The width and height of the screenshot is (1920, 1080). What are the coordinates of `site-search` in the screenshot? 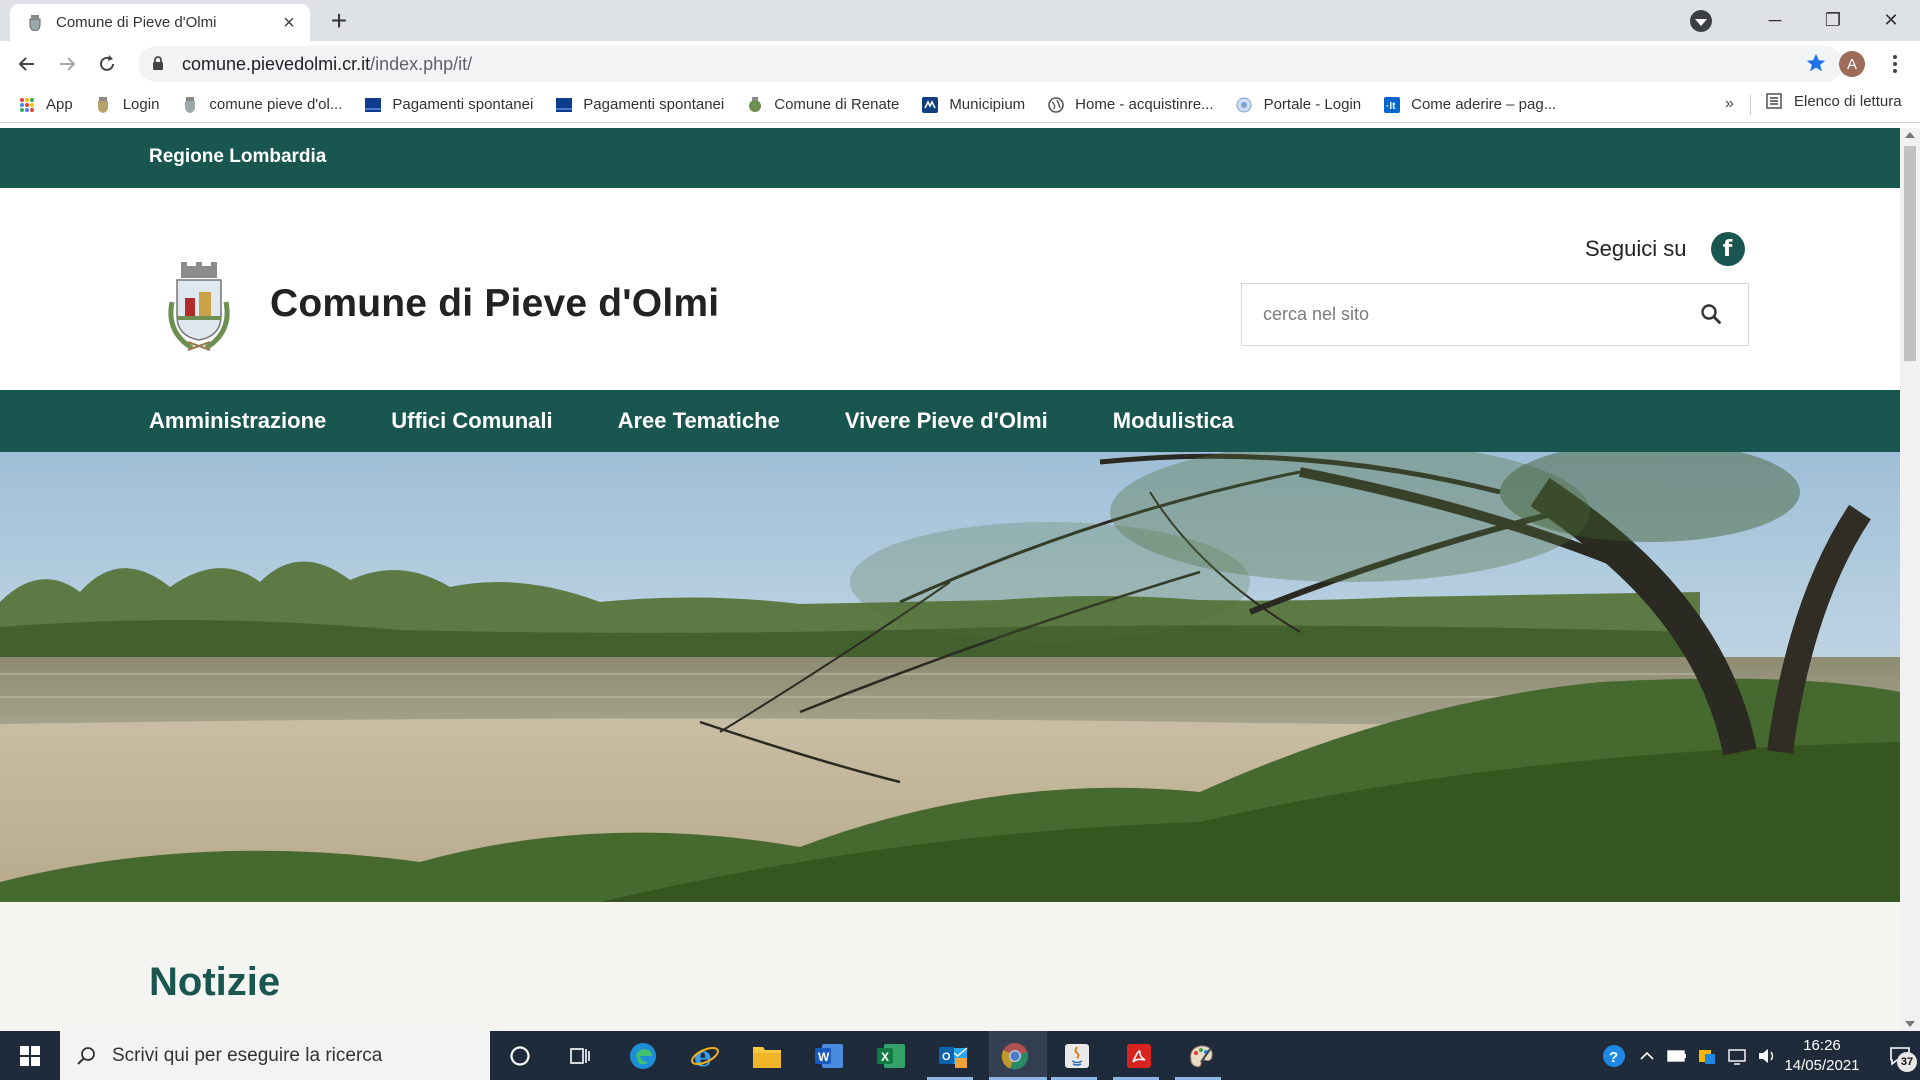 It's located at (1495, 314).